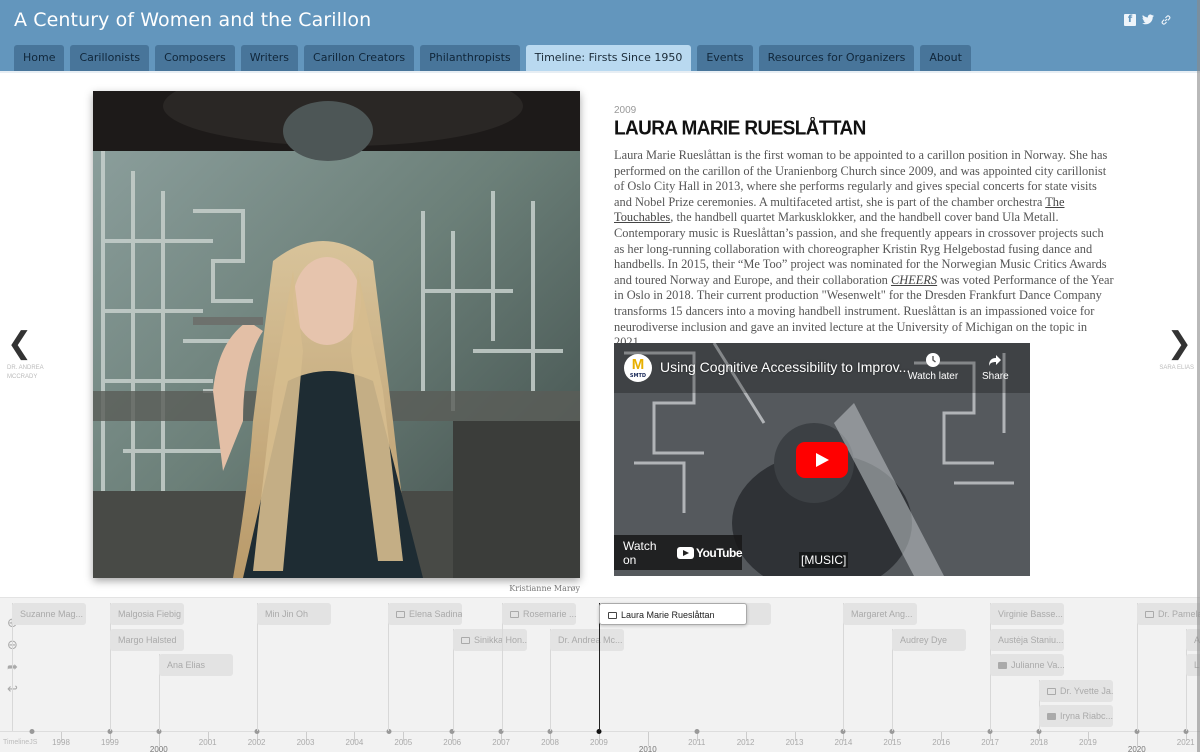 Image resolution: width=1200 pixels, height=752 pixels. I want to click on tab-timeline-firsts-since-1950: Timeline: Firsts Since 1950, so click(608, 58).